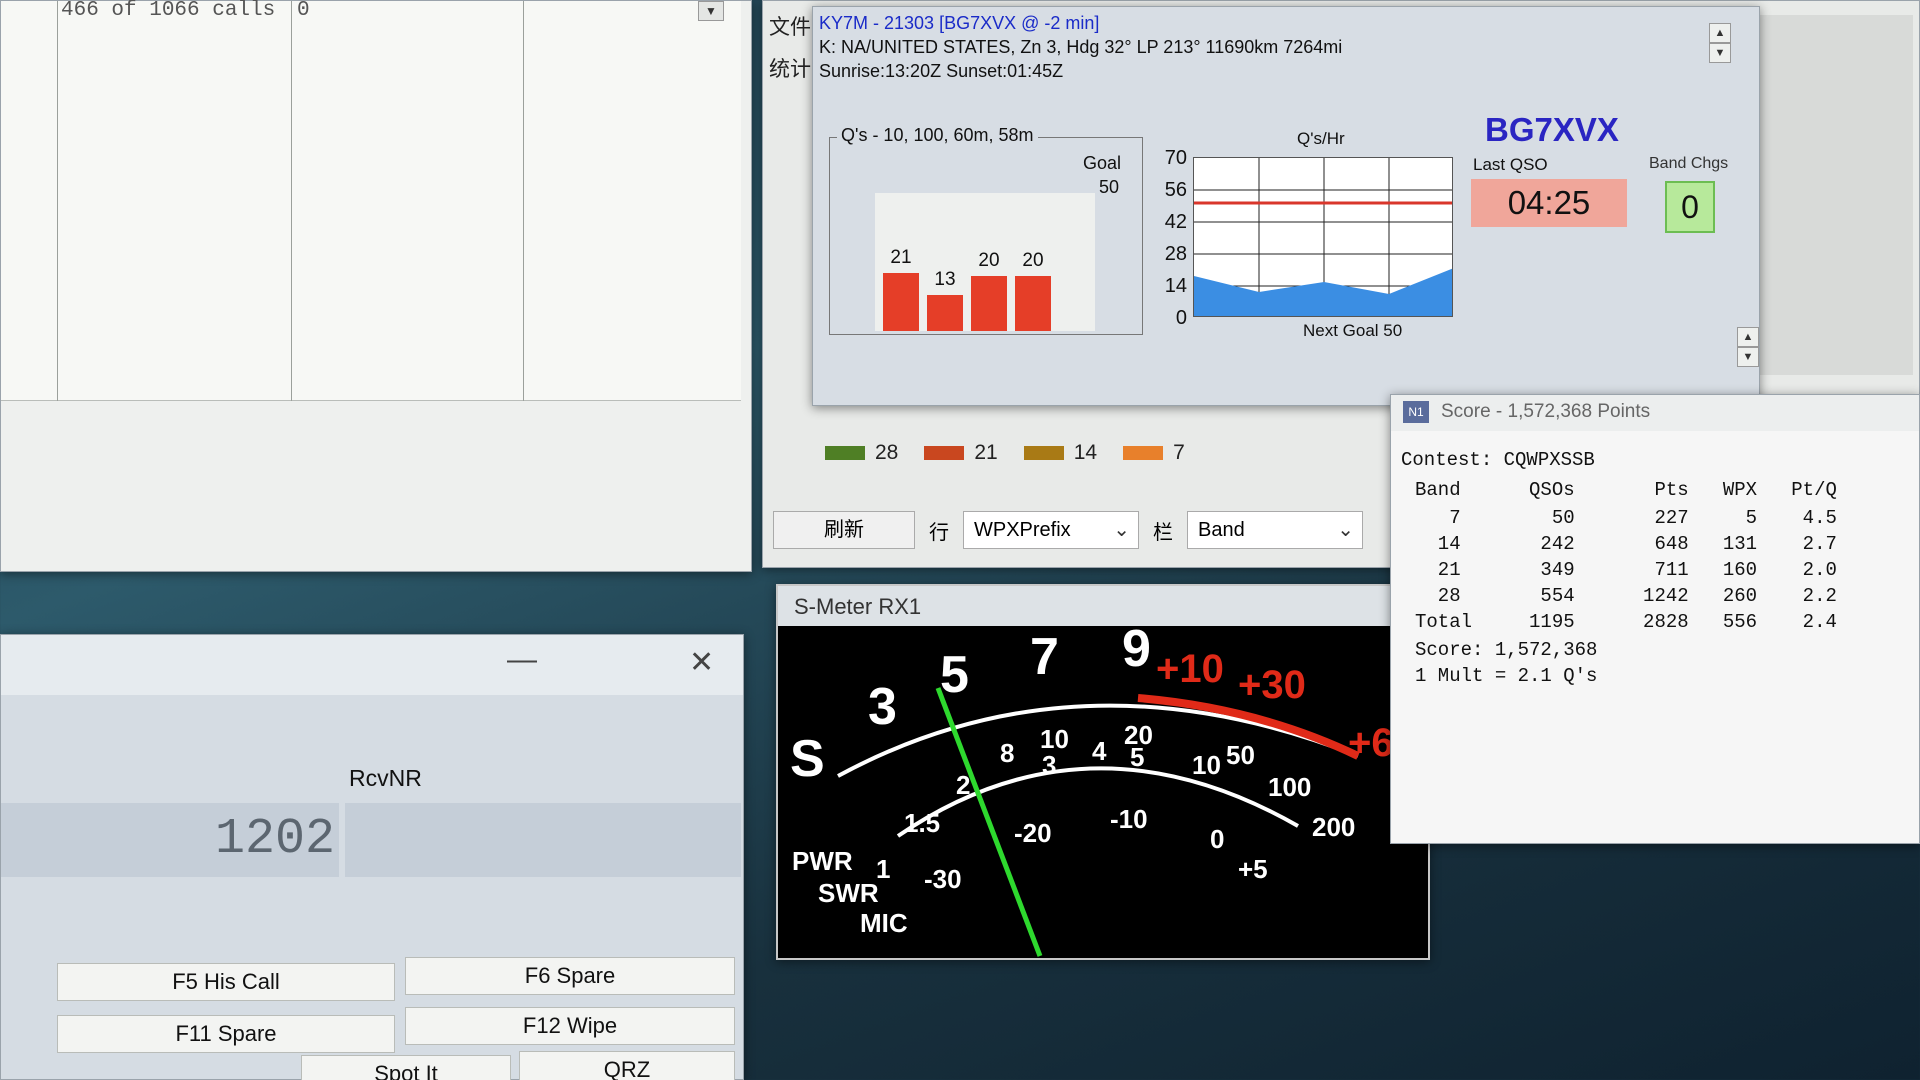 This screenshot has height=1080, width=1920. What do you see at coordinates (1498, 460) in the screenshot?
I see `contest-name: Contest: CQWPXSSB` at bounding box center [1498, 460].